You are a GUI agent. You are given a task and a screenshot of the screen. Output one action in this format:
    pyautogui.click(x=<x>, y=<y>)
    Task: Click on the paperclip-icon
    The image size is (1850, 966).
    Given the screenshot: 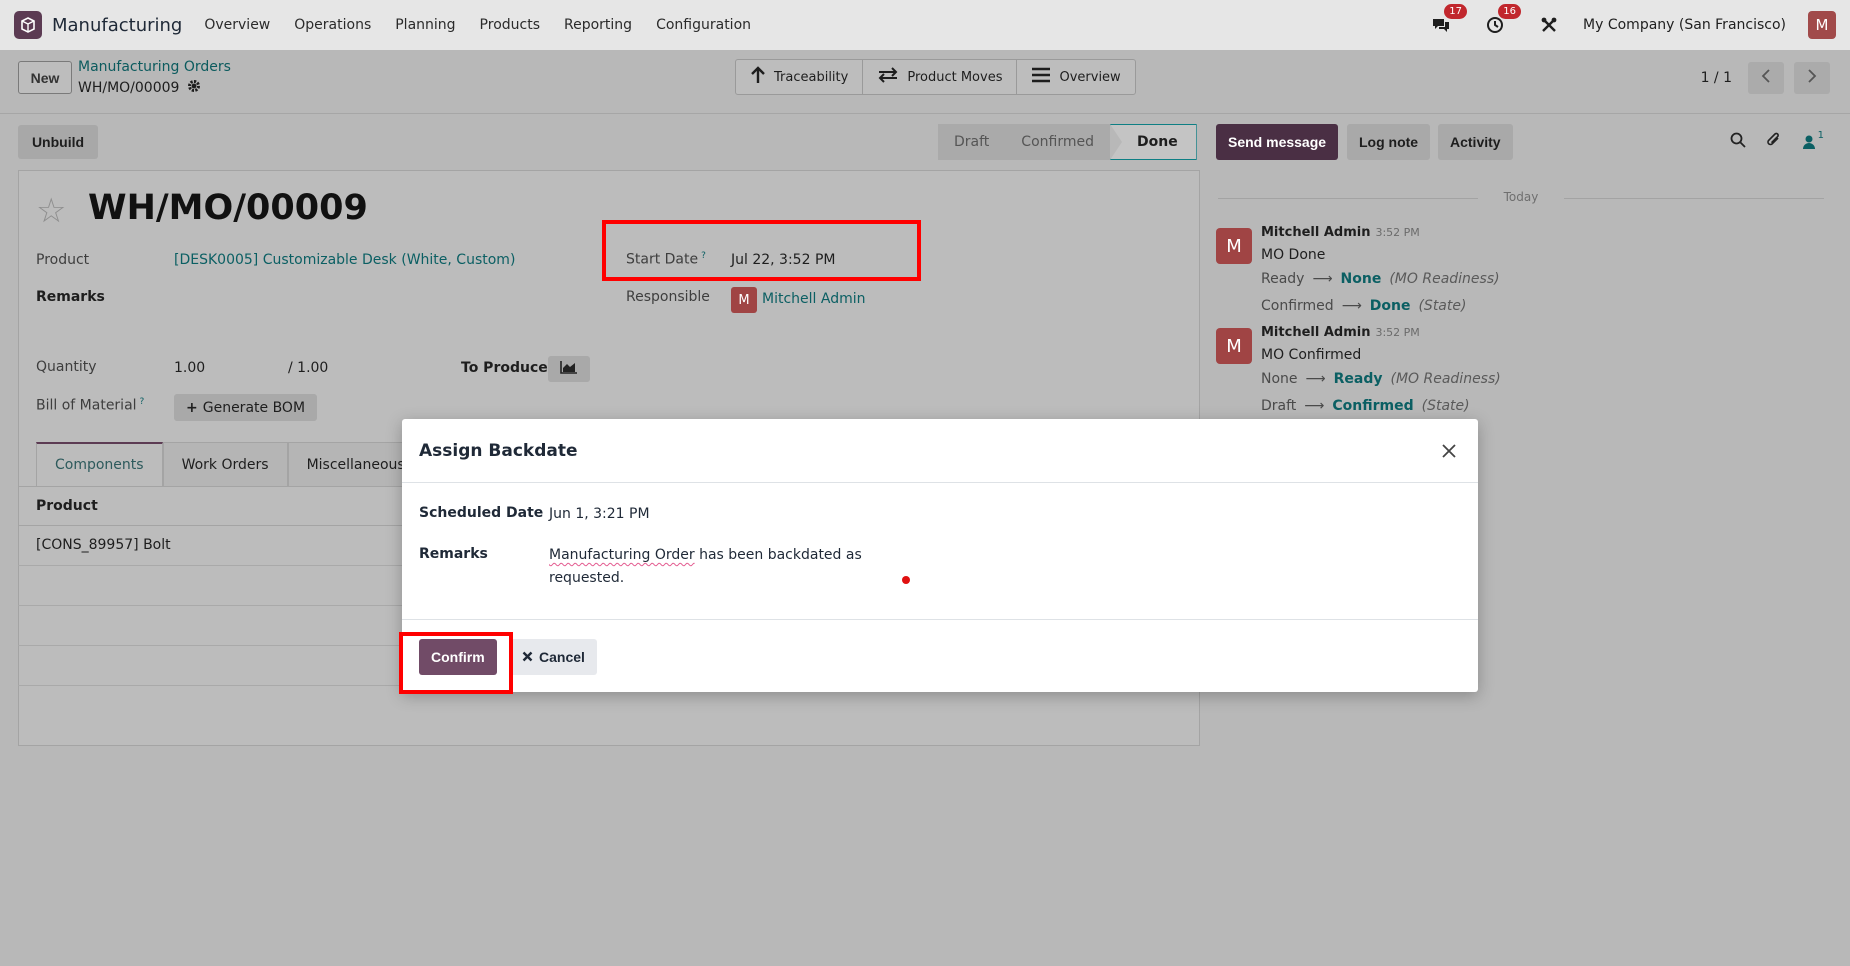 What is the action you would take?
    pyautogui.click(x=1774, y=142)
    